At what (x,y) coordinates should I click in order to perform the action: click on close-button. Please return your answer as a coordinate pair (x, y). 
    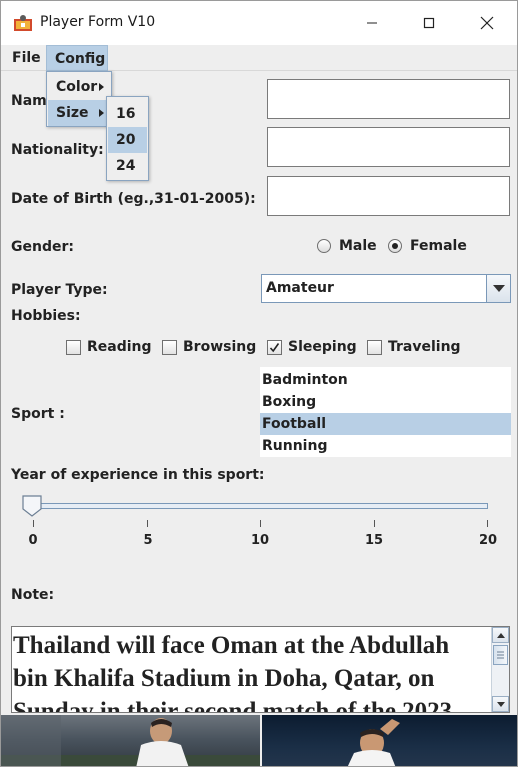
    Looking at the image, I should click on (487, 23).